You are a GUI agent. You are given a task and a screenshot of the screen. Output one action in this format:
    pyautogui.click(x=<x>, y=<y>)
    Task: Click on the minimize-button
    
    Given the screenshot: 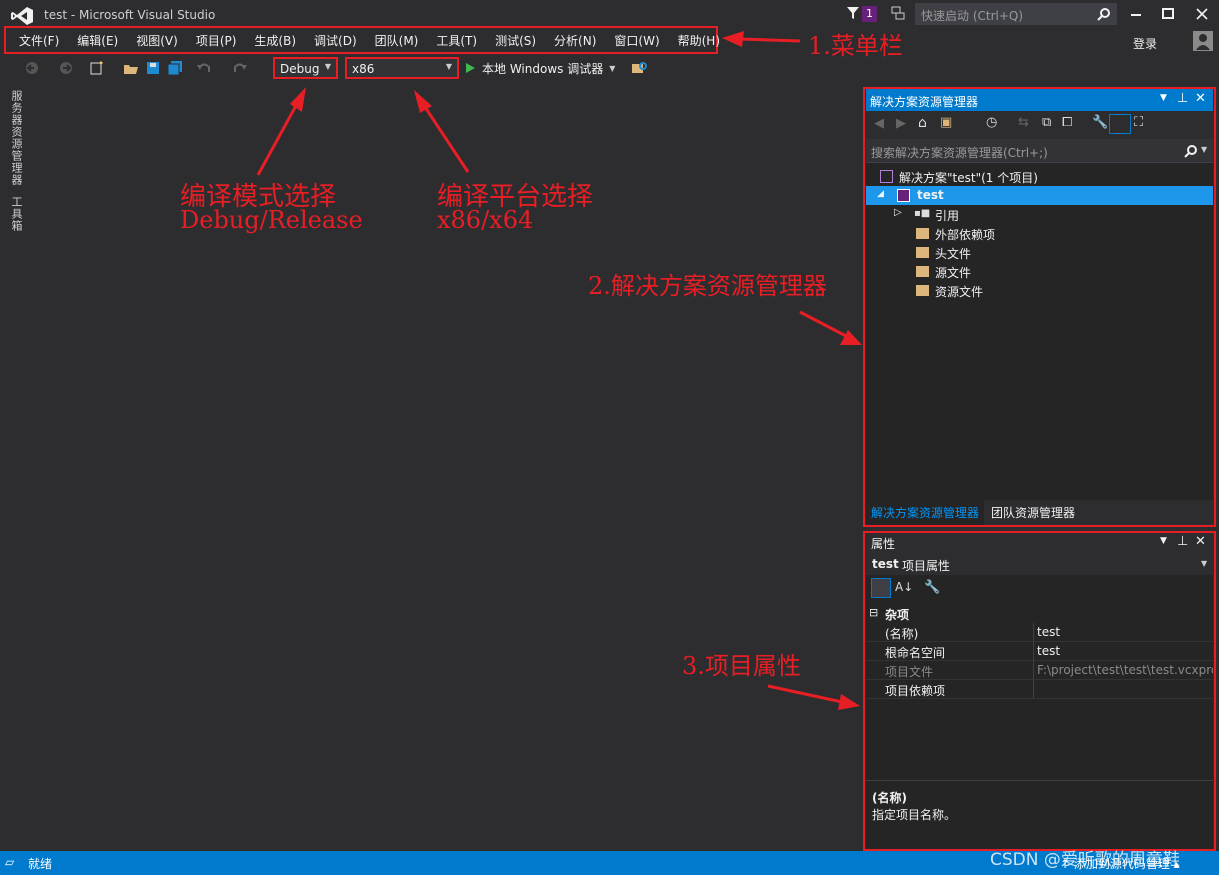 What is the action you would take?
    pyautogui.click(x=1136, y=14)
    